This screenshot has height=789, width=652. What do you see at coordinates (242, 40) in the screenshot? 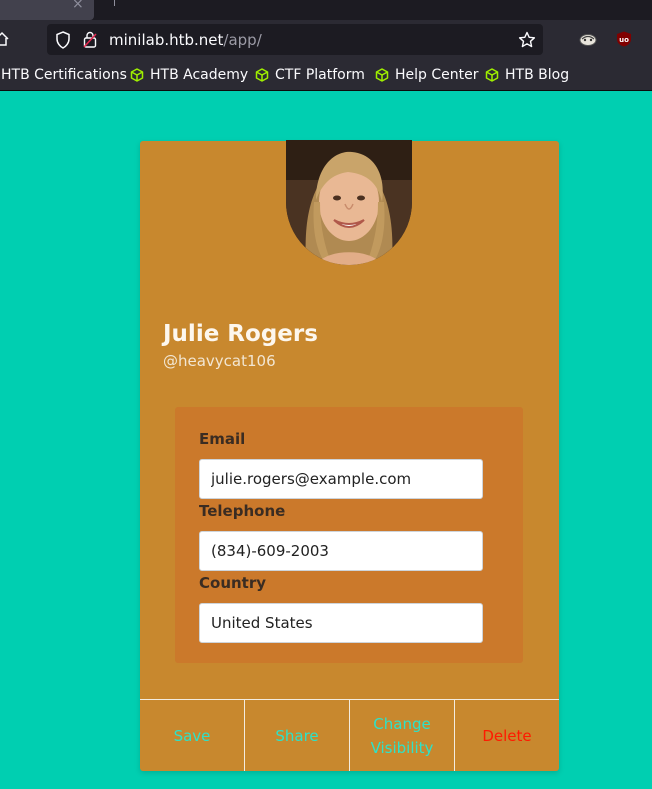
I see `url-path: /app/` at bounding box center [242, 40].